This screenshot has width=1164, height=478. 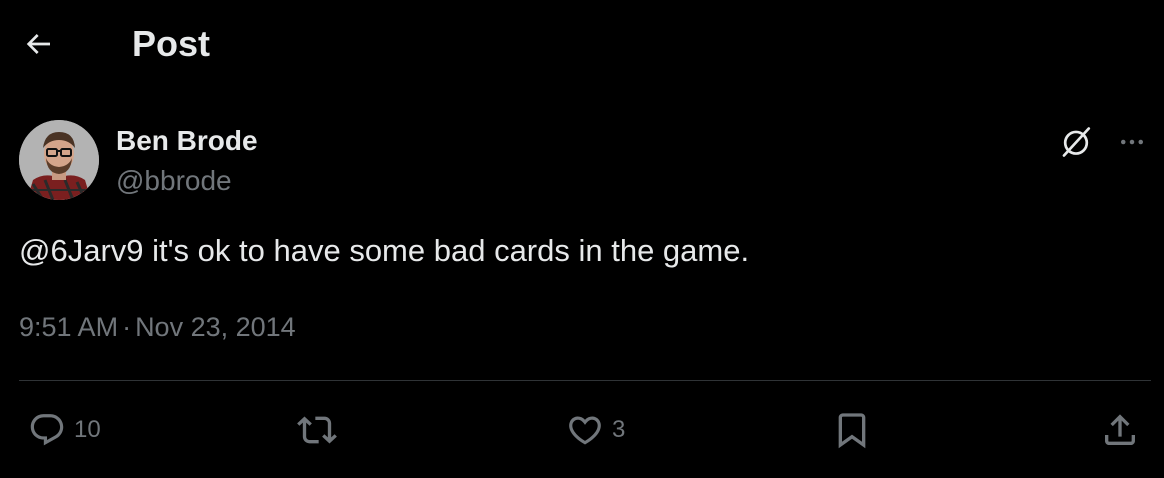 I want to click on author-name: Ben Brode, so click(x=187, y=141).